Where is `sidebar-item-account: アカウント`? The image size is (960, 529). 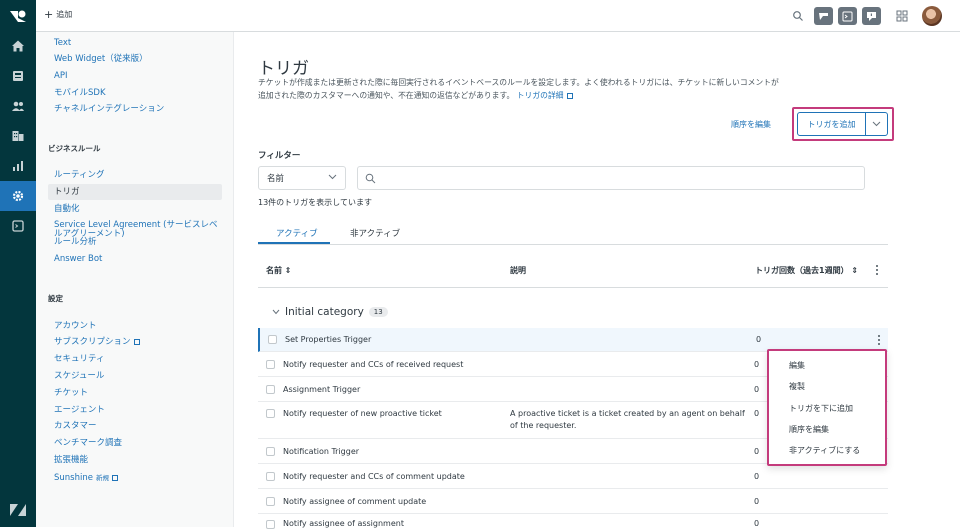 sidebar-item-account: アカウント is located at coordinates (75, 326).